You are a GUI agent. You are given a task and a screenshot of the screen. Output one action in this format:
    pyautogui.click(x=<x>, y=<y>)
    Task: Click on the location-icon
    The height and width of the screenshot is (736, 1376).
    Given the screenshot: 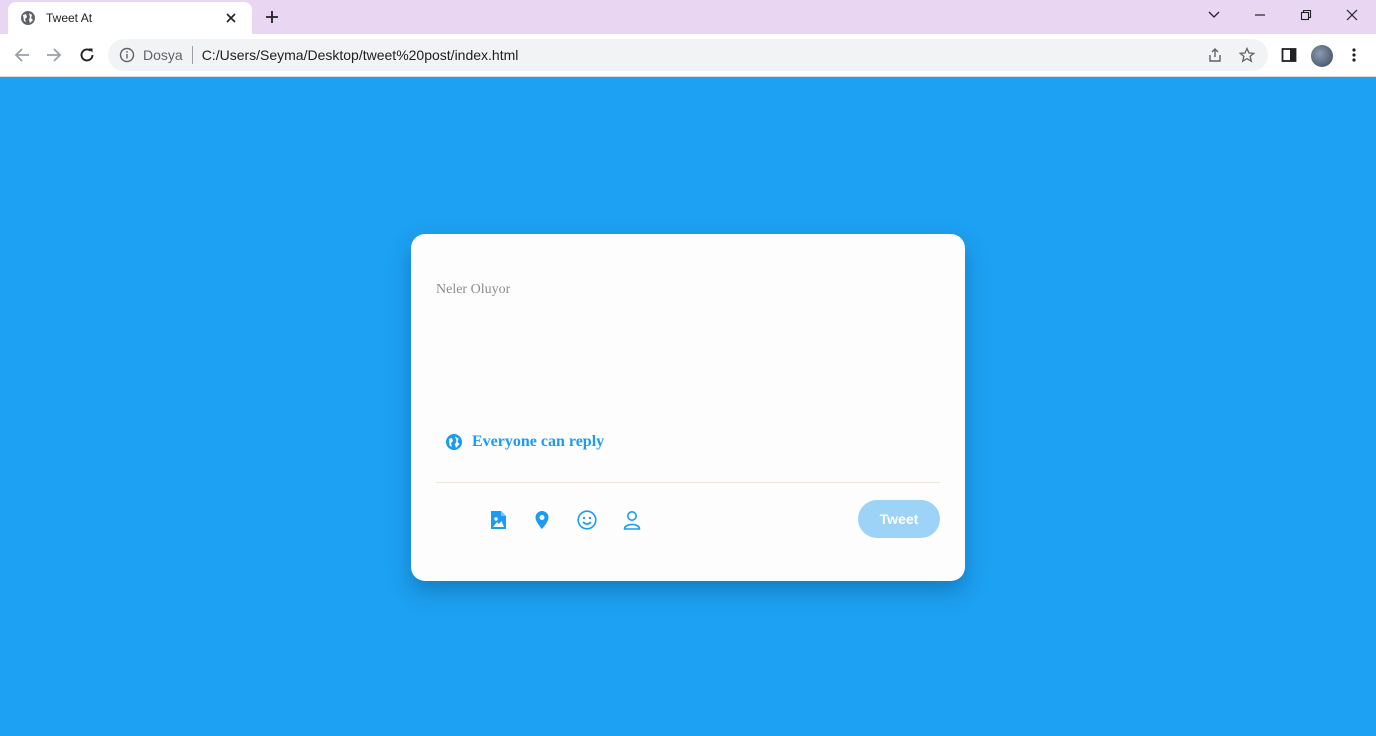 What is the action you would take?
    pyautogui.click(x=542, y=520)
    